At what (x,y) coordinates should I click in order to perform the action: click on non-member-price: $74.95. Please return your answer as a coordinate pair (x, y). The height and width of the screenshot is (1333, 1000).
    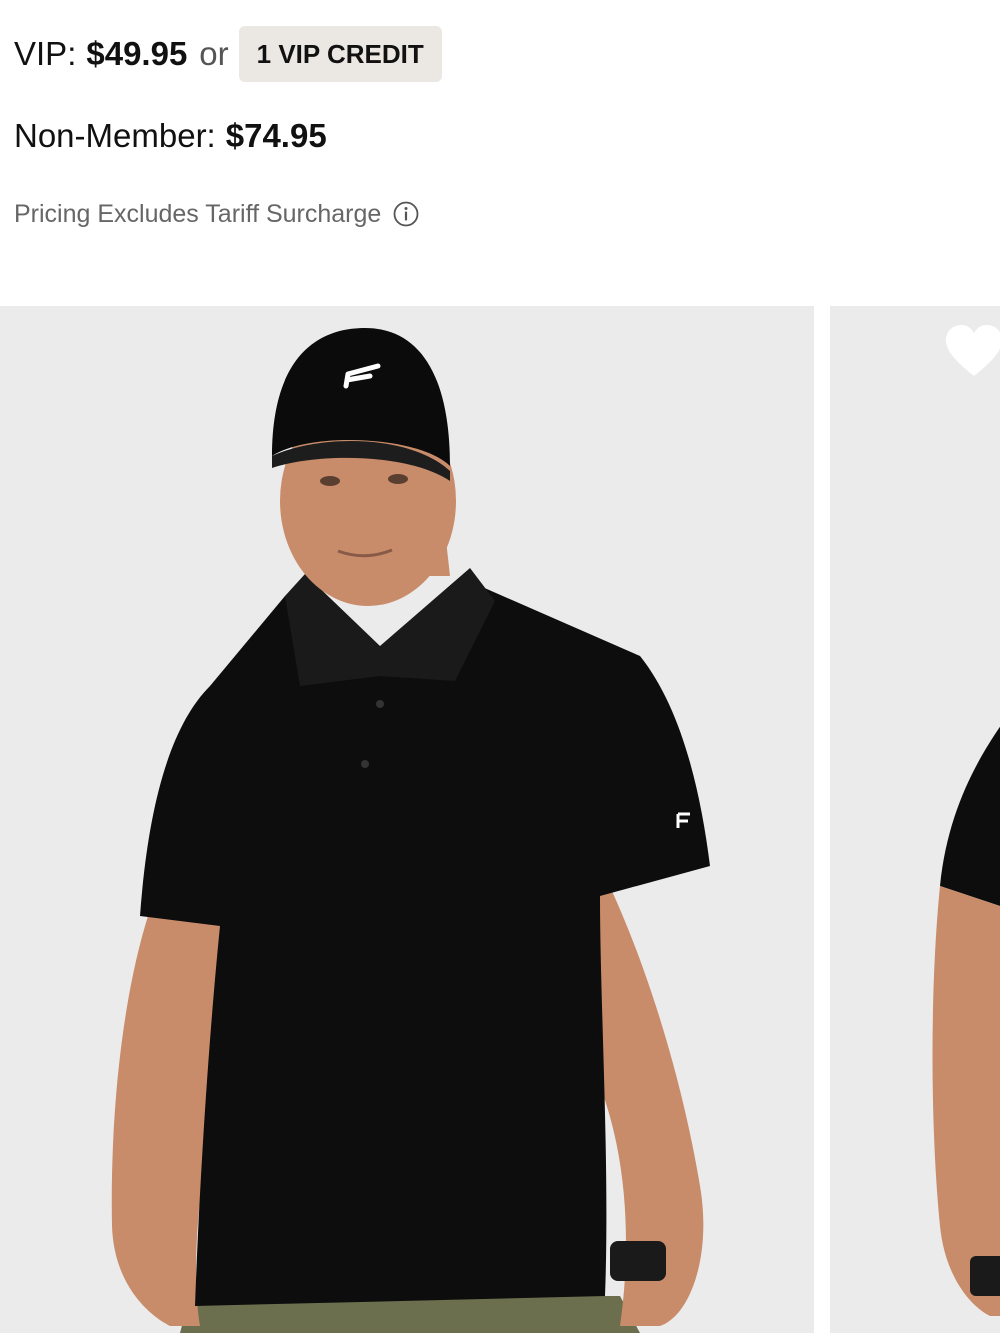
    Looking at the image, I should click on (276, 135).